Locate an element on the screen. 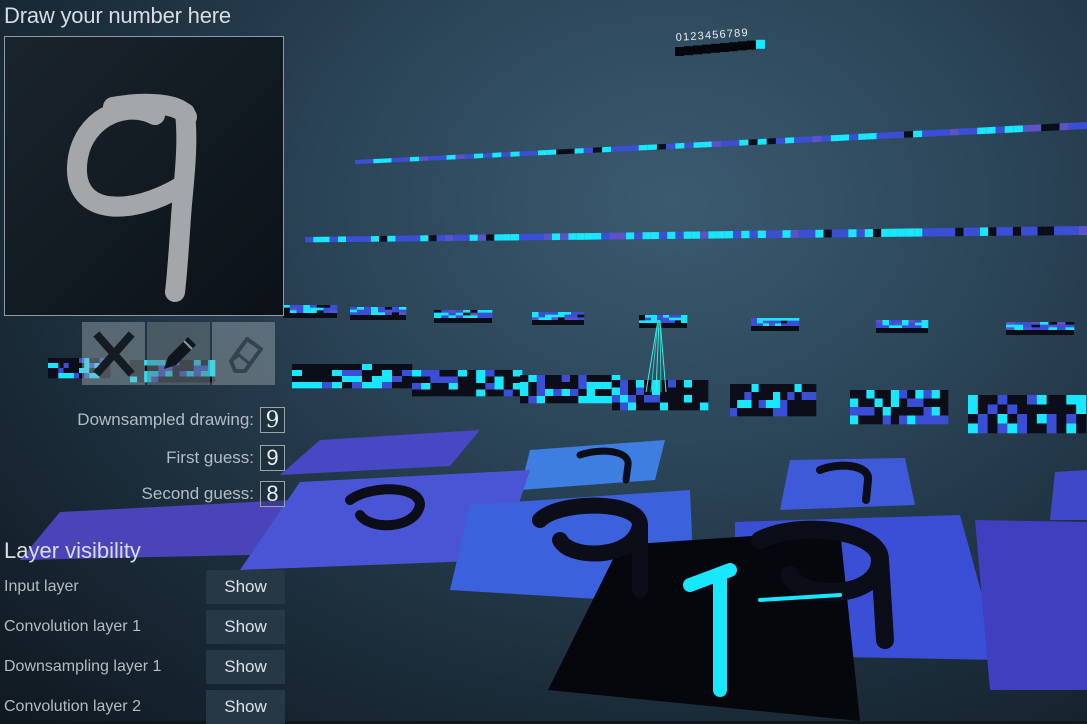  clear-button is located at coordinates (113, 353).